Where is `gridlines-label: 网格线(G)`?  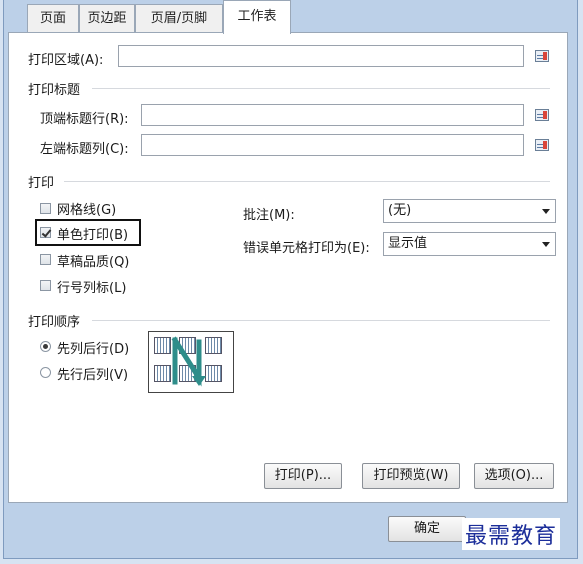
gridlines-label: 网格线(G) is located at coordinates (87, 210).